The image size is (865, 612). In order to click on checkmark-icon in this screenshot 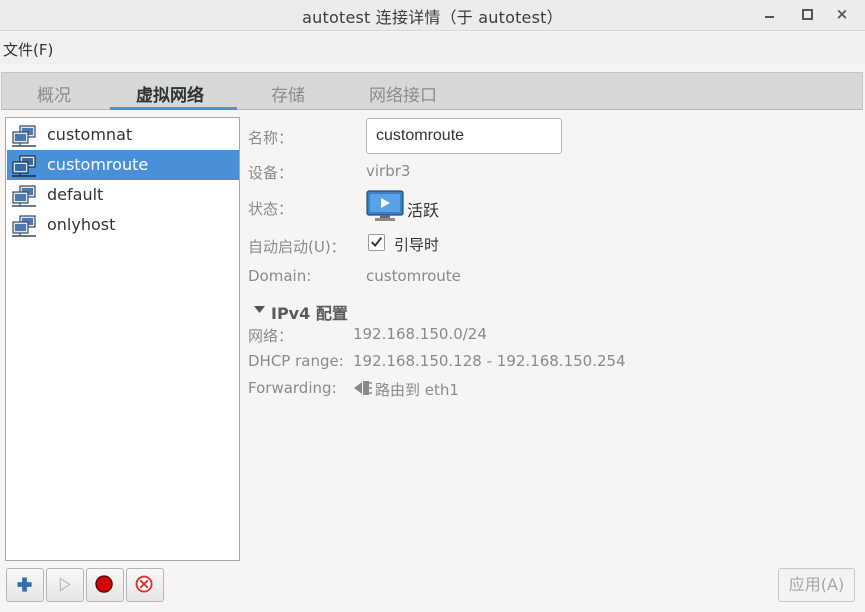, I will do `click(376, 242)`.